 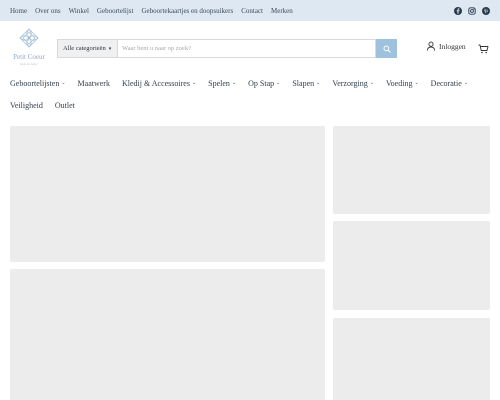 I want to click on social-links, so click(x=472, y=10).